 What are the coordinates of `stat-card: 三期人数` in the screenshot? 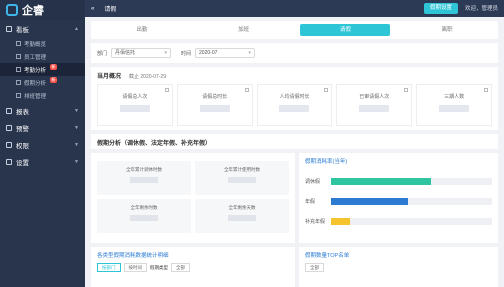 It's located at (454, 105).